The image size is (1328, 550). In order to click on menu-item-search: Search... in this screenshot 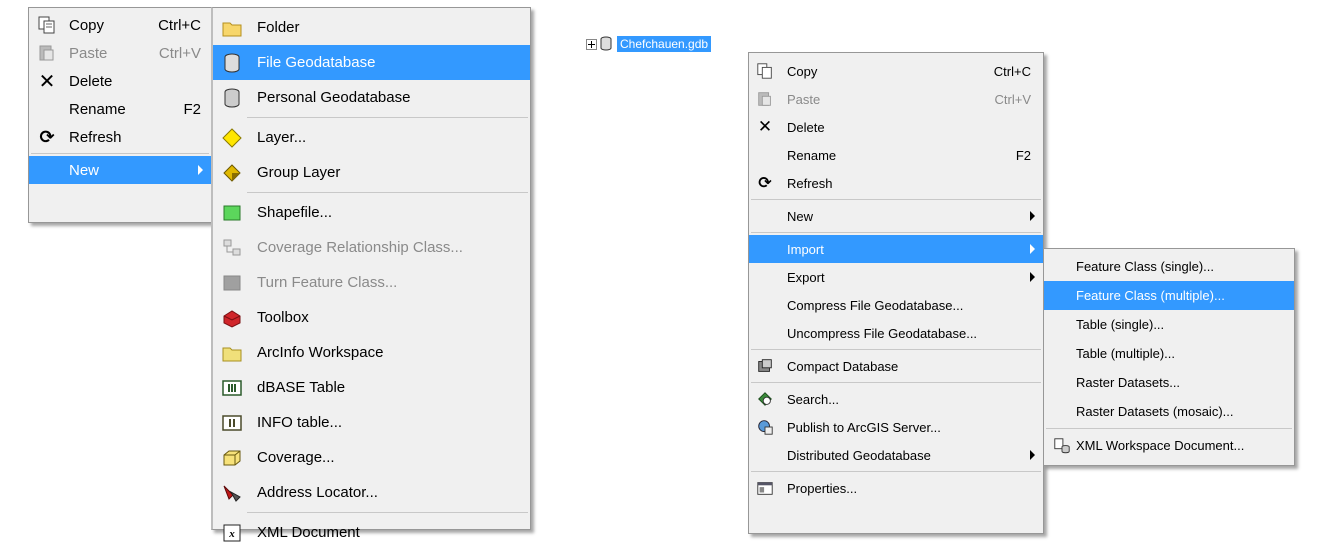, I will do `click(896, 399)`.